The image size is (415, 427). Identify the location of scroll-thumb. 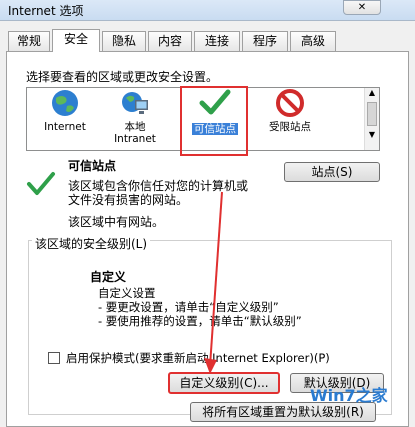
(372, 114).